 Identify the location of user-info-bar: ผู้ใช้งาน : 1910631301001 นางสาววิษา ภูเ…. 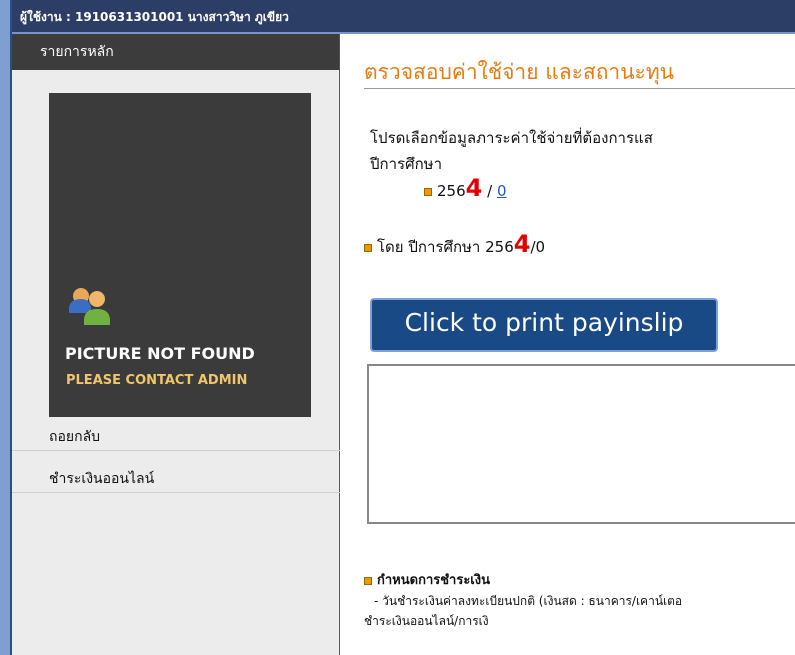
(403, 17).